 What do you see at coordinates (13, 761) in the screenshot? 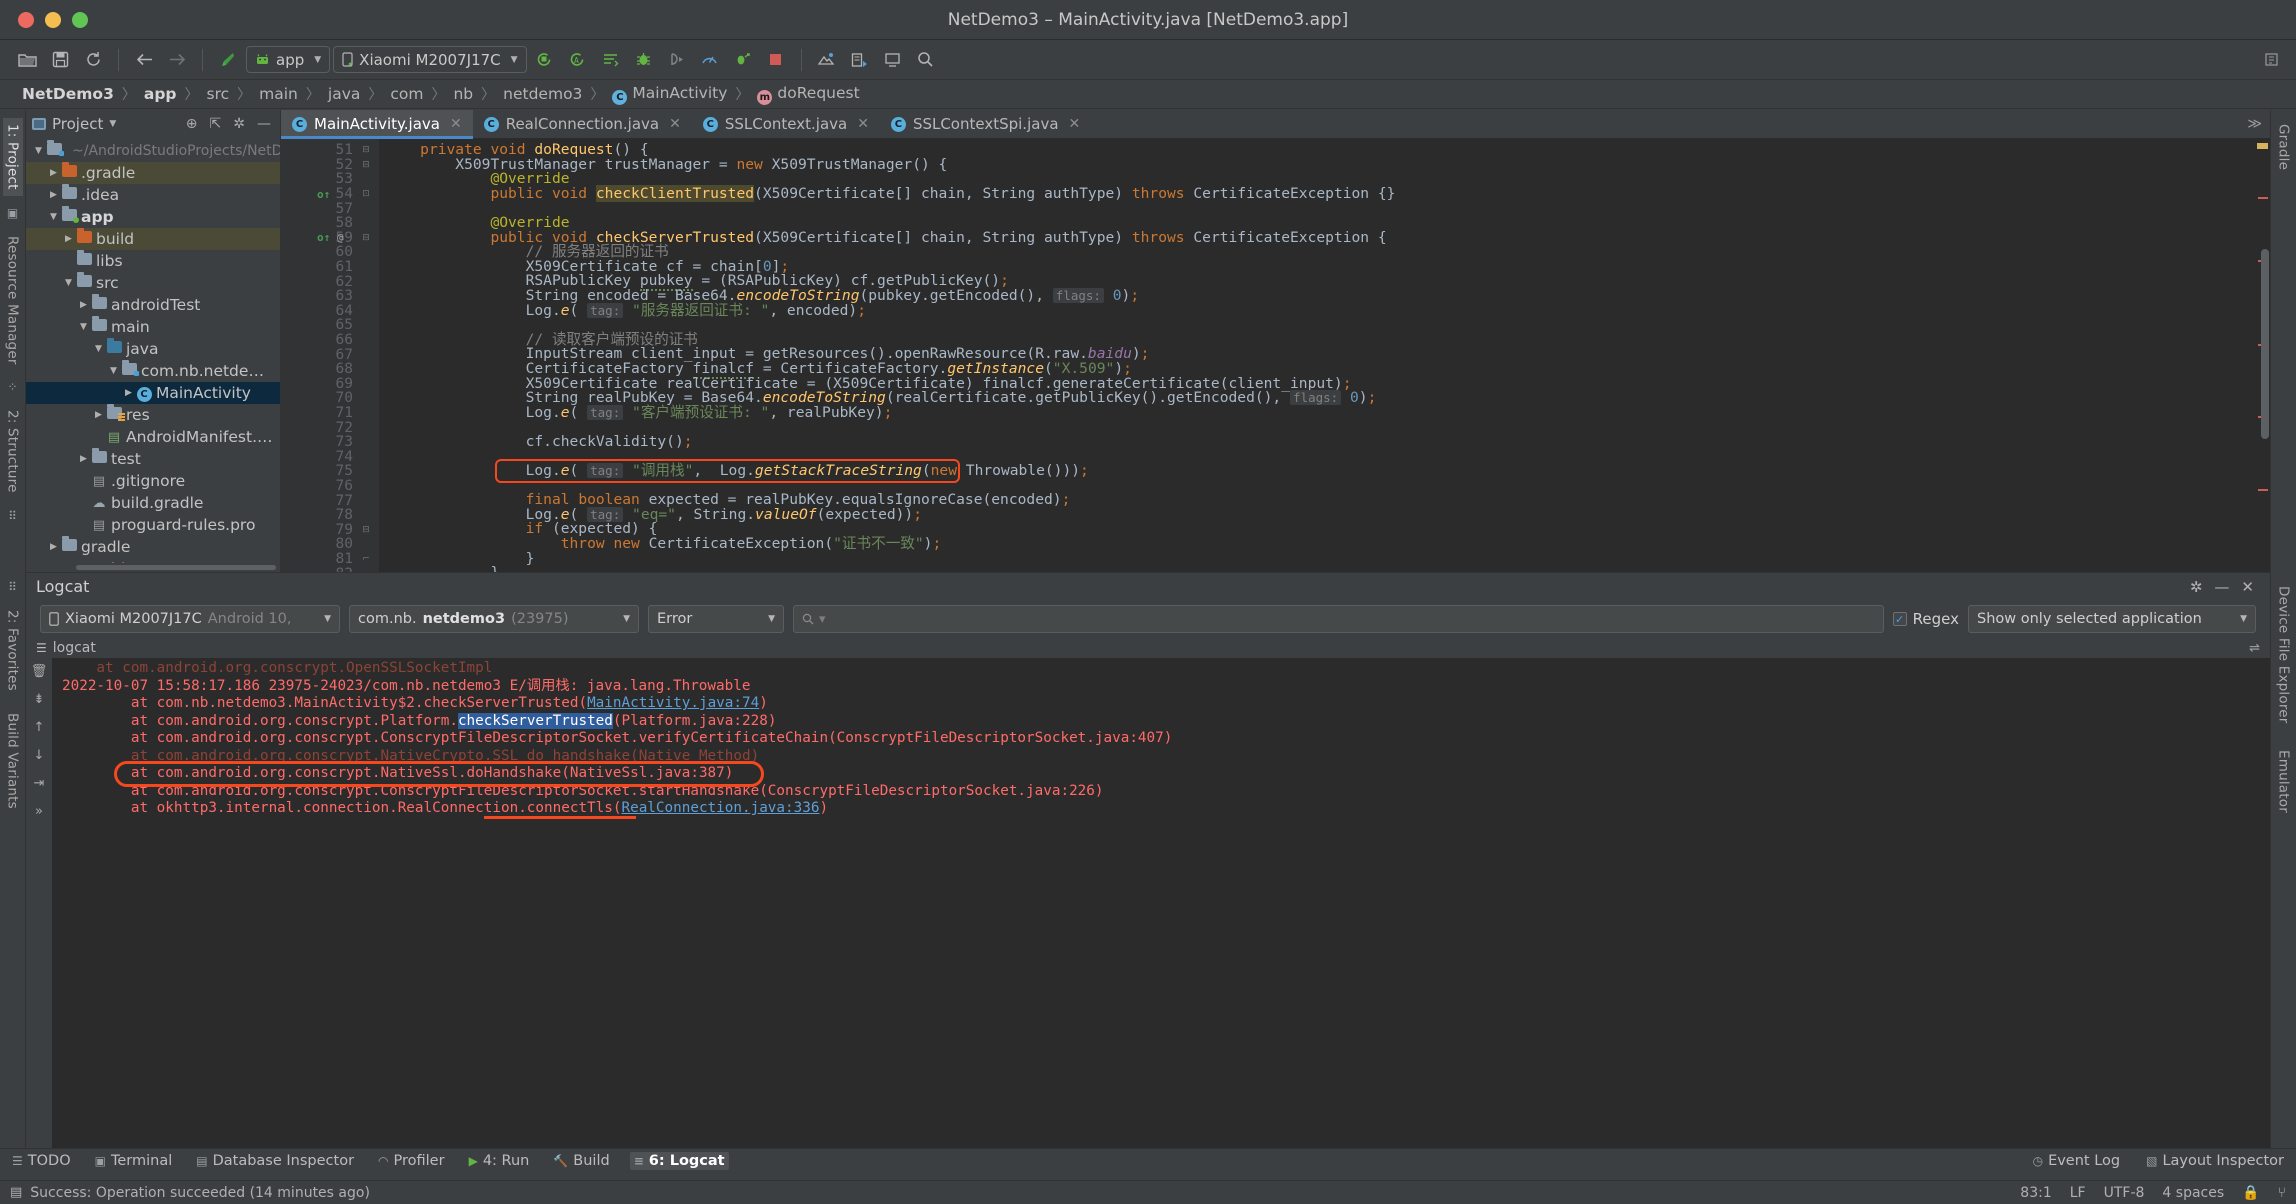
I see `sidebar-item-build-variants: Build Variants` at bounding box center [13, 761].